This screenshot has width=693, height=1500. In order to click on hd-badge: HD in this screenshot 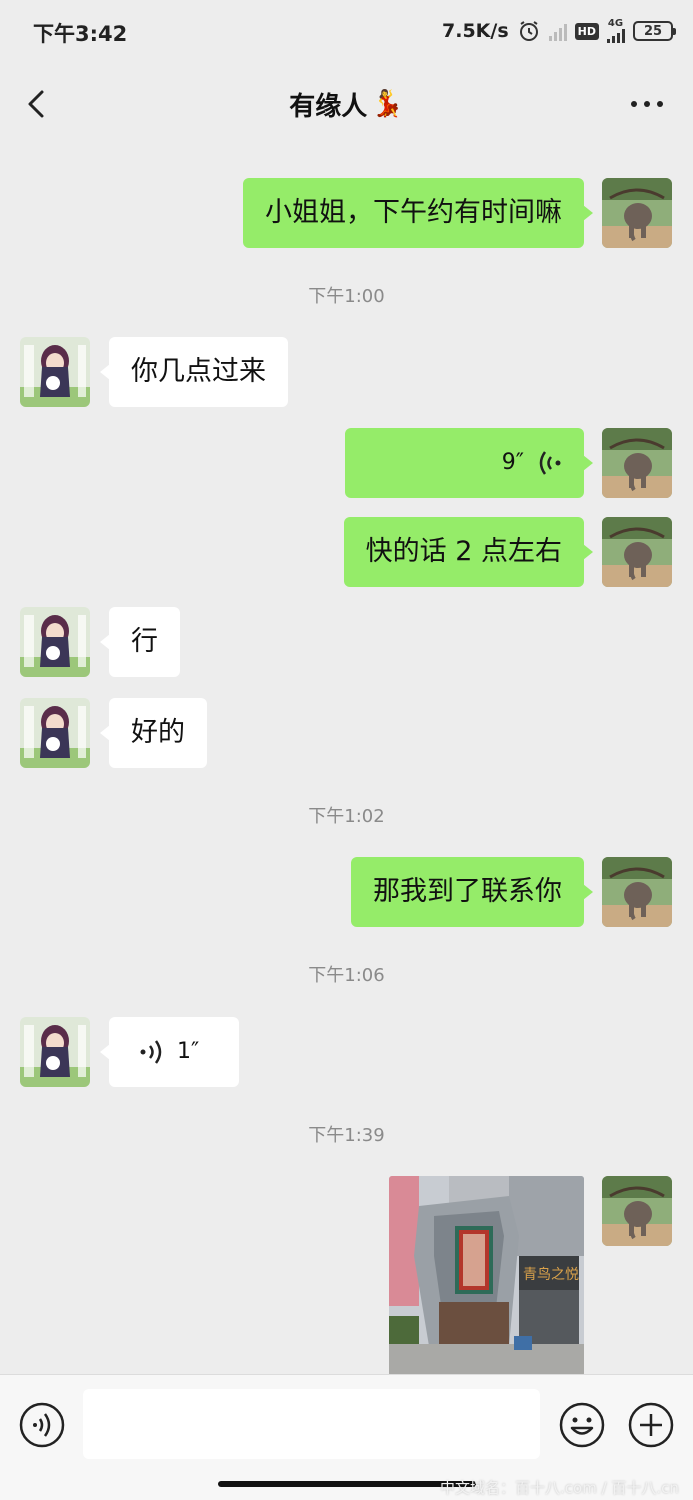, I will do `click(586, 31)`.